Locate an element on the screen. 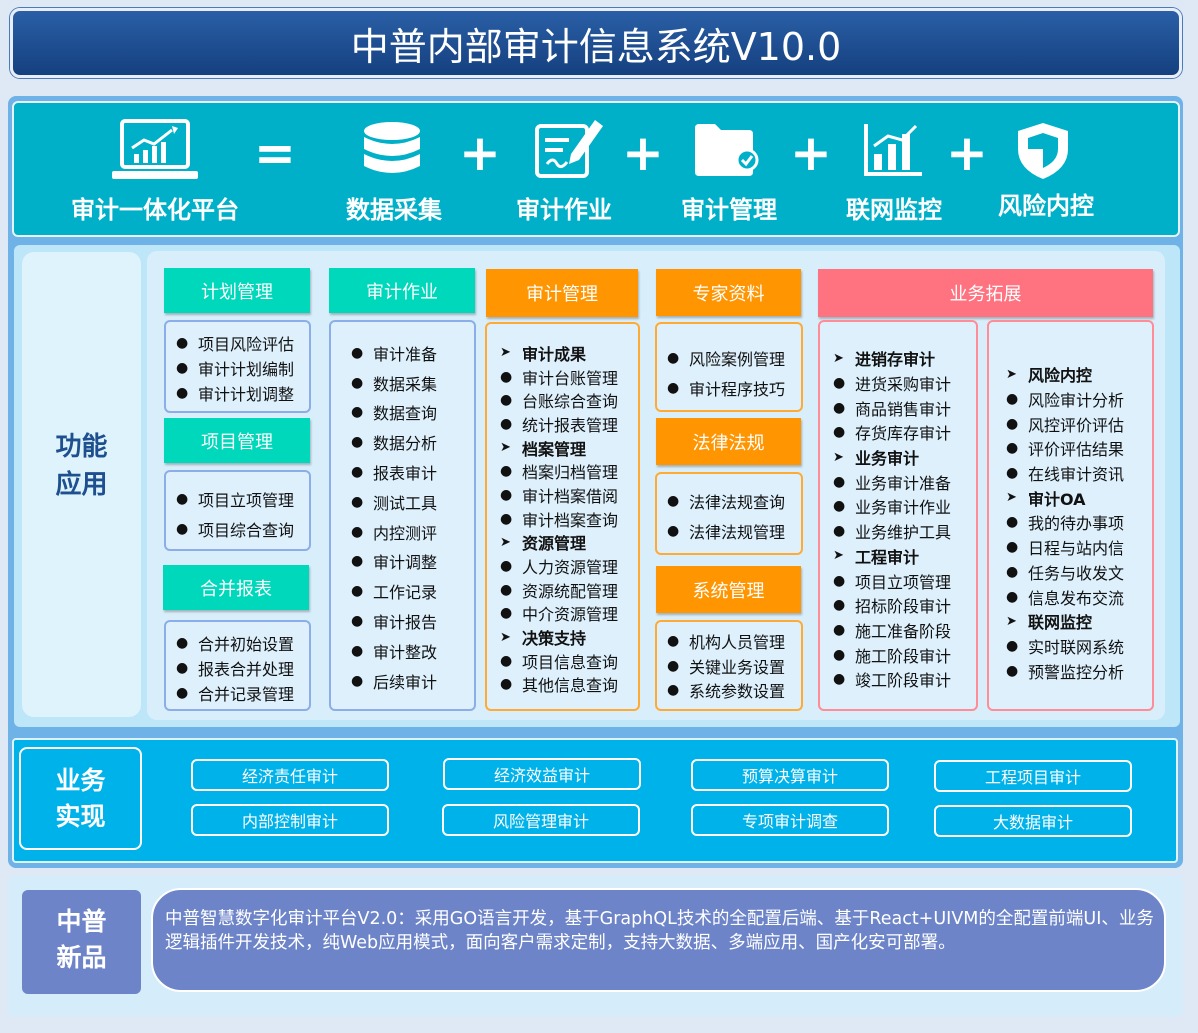 This screenshot has width=1198, height=1033. list-item: ● 竣工阶段审计 is located at coordinates (904, 679).